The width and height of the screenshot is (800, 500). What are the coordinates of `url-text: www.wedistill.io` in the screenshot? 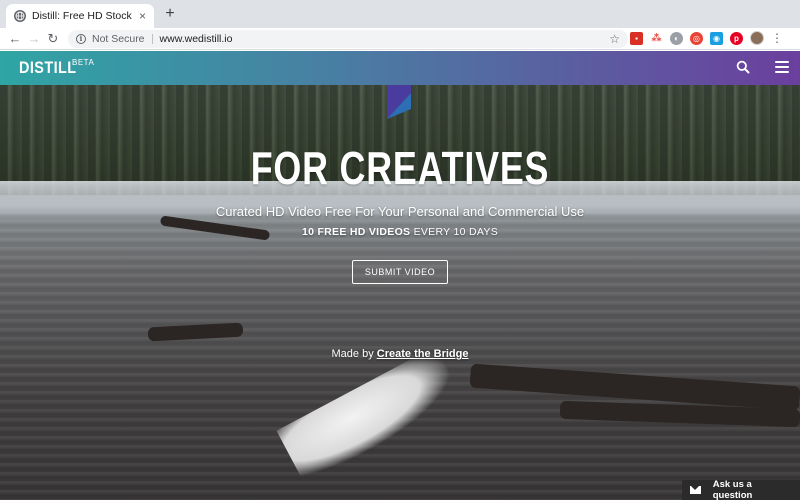 It's located at (196, 39).